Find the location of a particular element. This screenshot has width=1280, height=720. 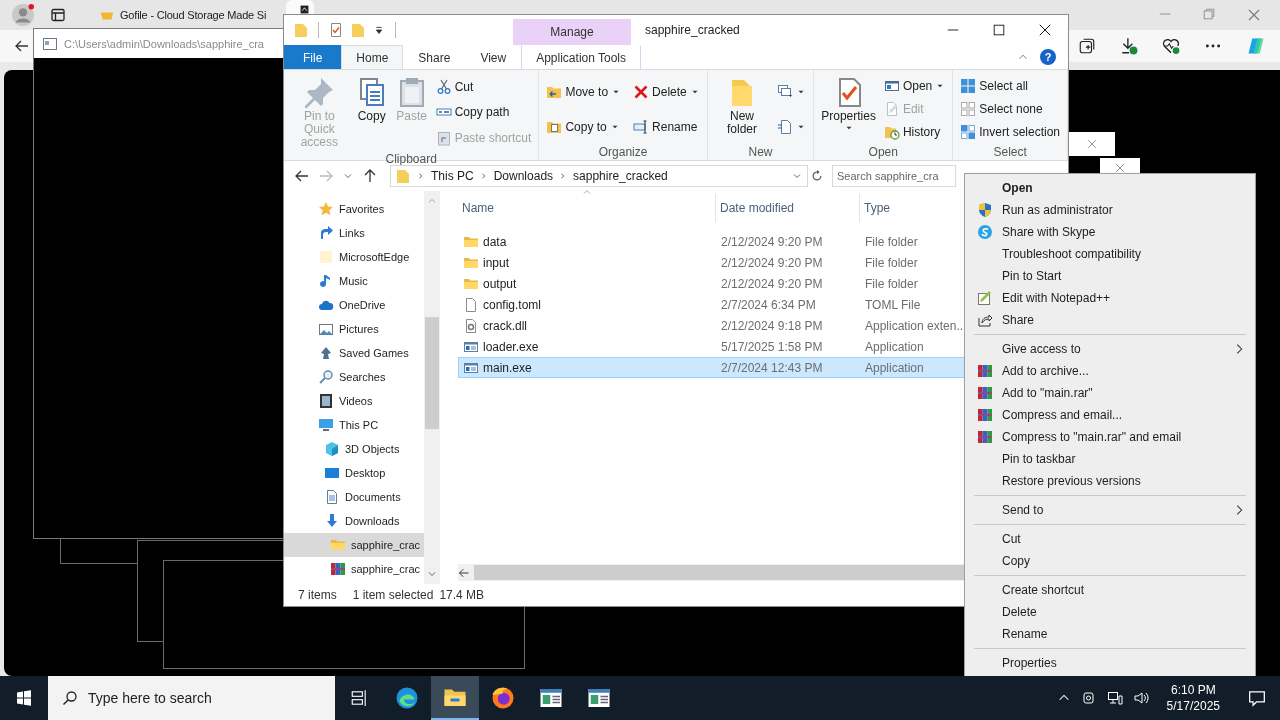

window-title: C:\Users\admin\Downloads\sapphire_cra is located at coordinates (164, 43).